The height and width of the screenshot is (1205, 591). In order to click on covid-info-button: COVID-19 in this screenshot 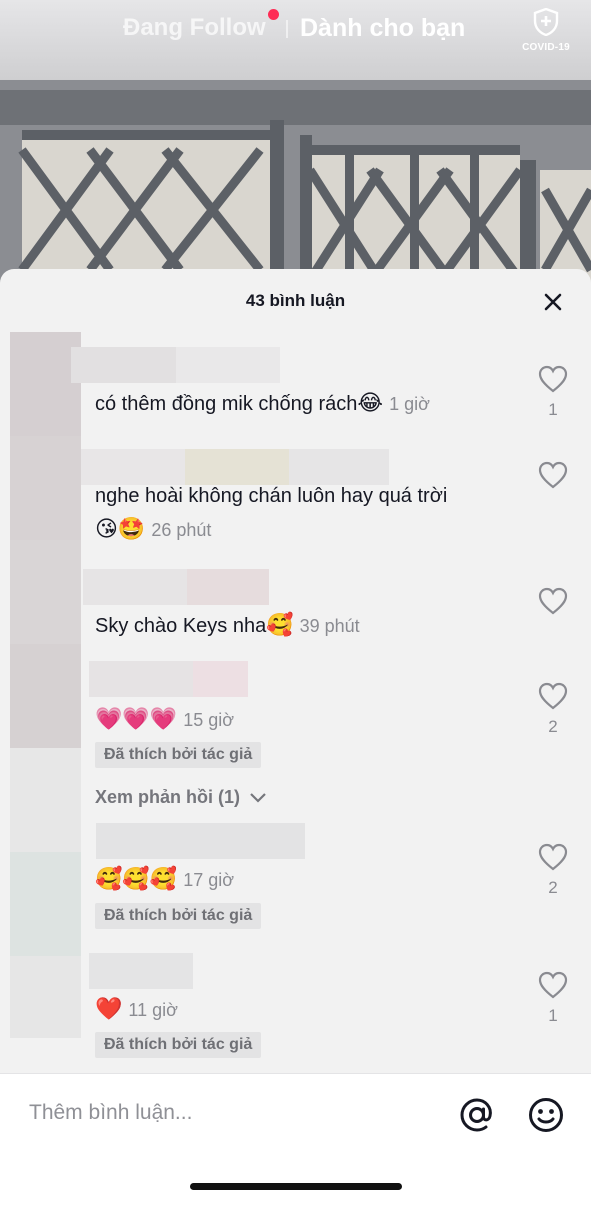, I will do `click(546, 30)`.